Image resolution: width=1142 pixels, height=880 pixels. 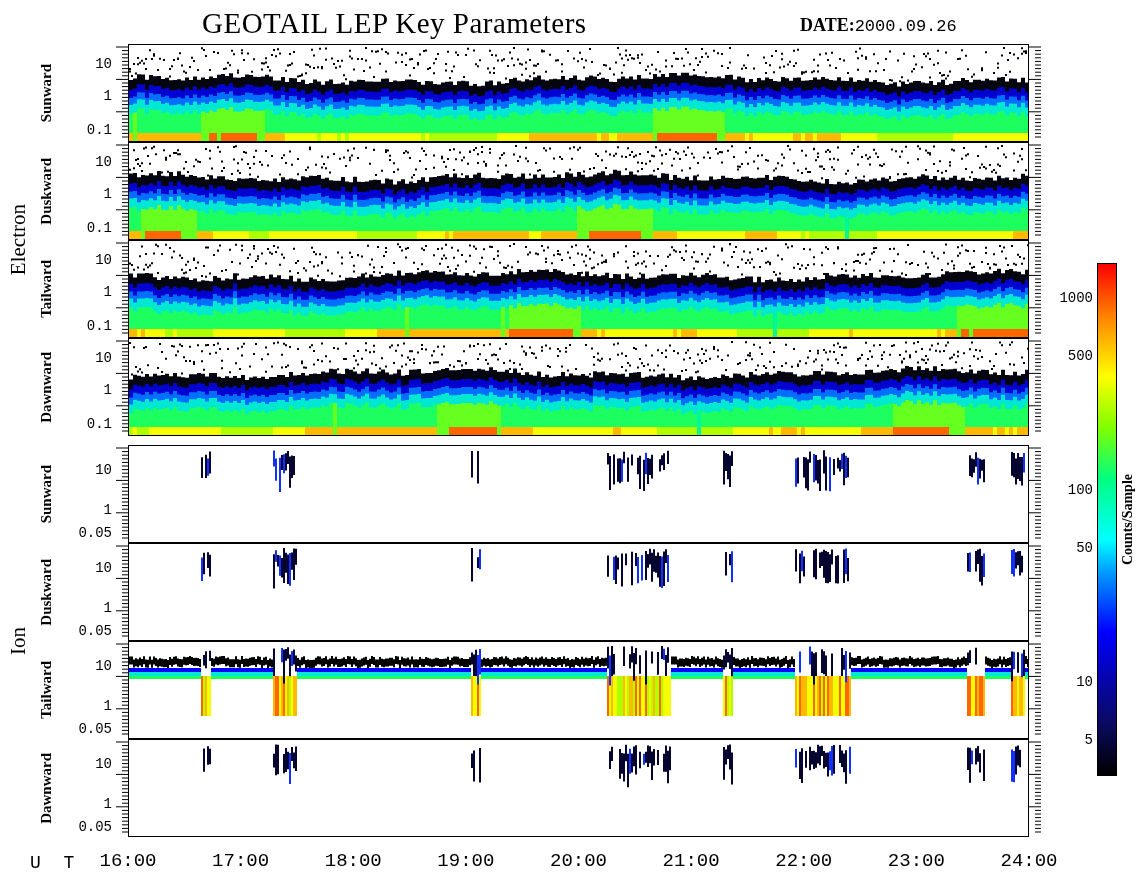 What do you see at coordinates (241, 861) in the screenshot?
I see `time-tick-label: 17:00` at bounding box center [241, 861].